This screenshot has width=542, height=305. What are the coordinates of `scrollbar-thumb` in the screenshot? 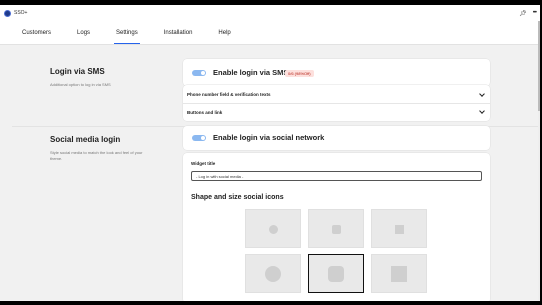 It's located at (539, 66).